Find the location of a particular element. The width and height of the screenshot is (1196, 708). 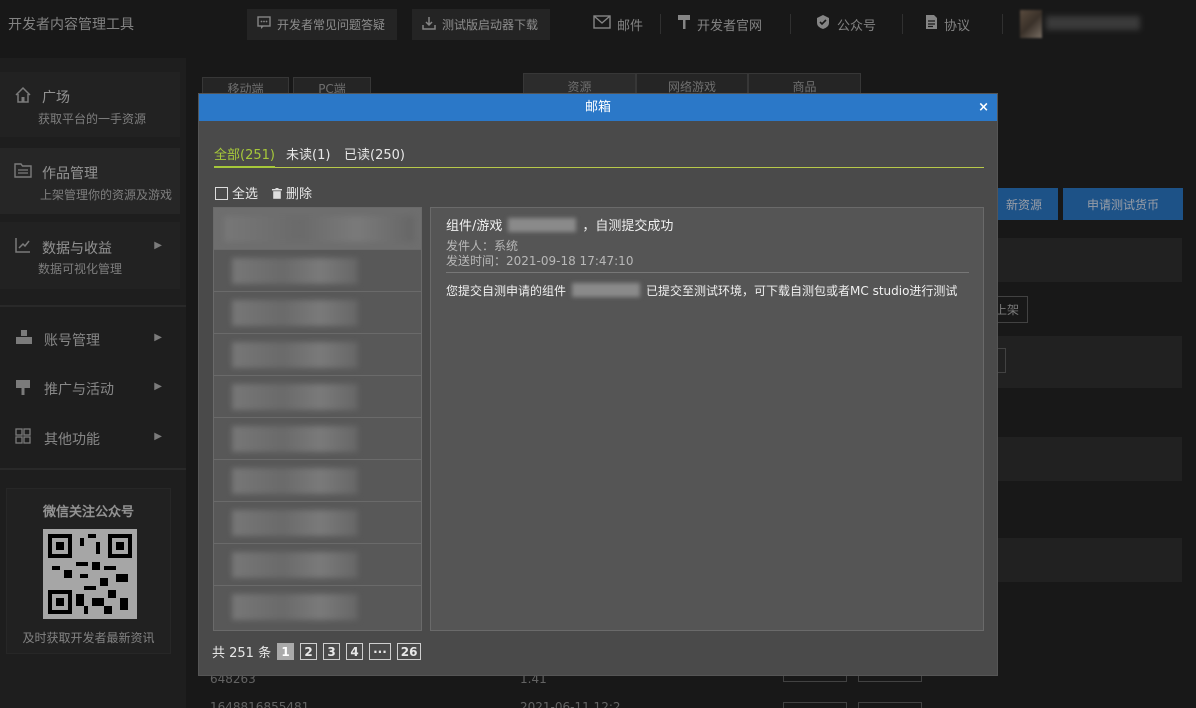

page-button: 1 is located at coordinates (286, 651).